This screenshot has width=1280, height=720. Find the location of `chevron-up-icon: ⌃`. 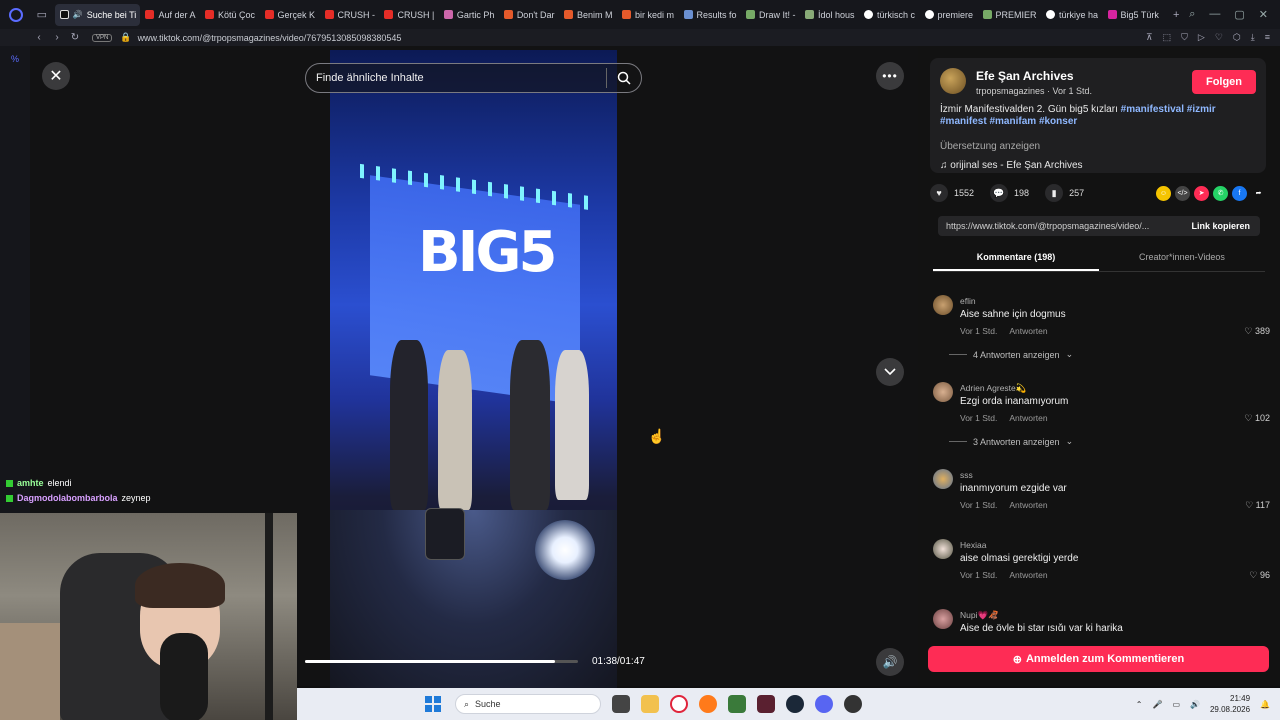

chevron-up-icon: ⌃ is located at coordinates (1139, 704).